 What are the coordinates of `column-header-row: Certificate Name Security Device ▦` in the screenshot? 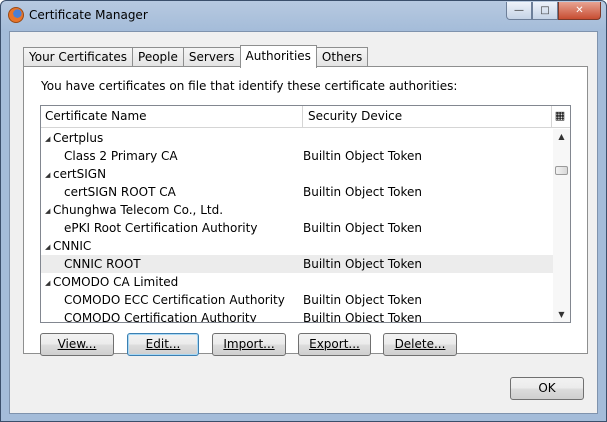 It's located at (305, 117).